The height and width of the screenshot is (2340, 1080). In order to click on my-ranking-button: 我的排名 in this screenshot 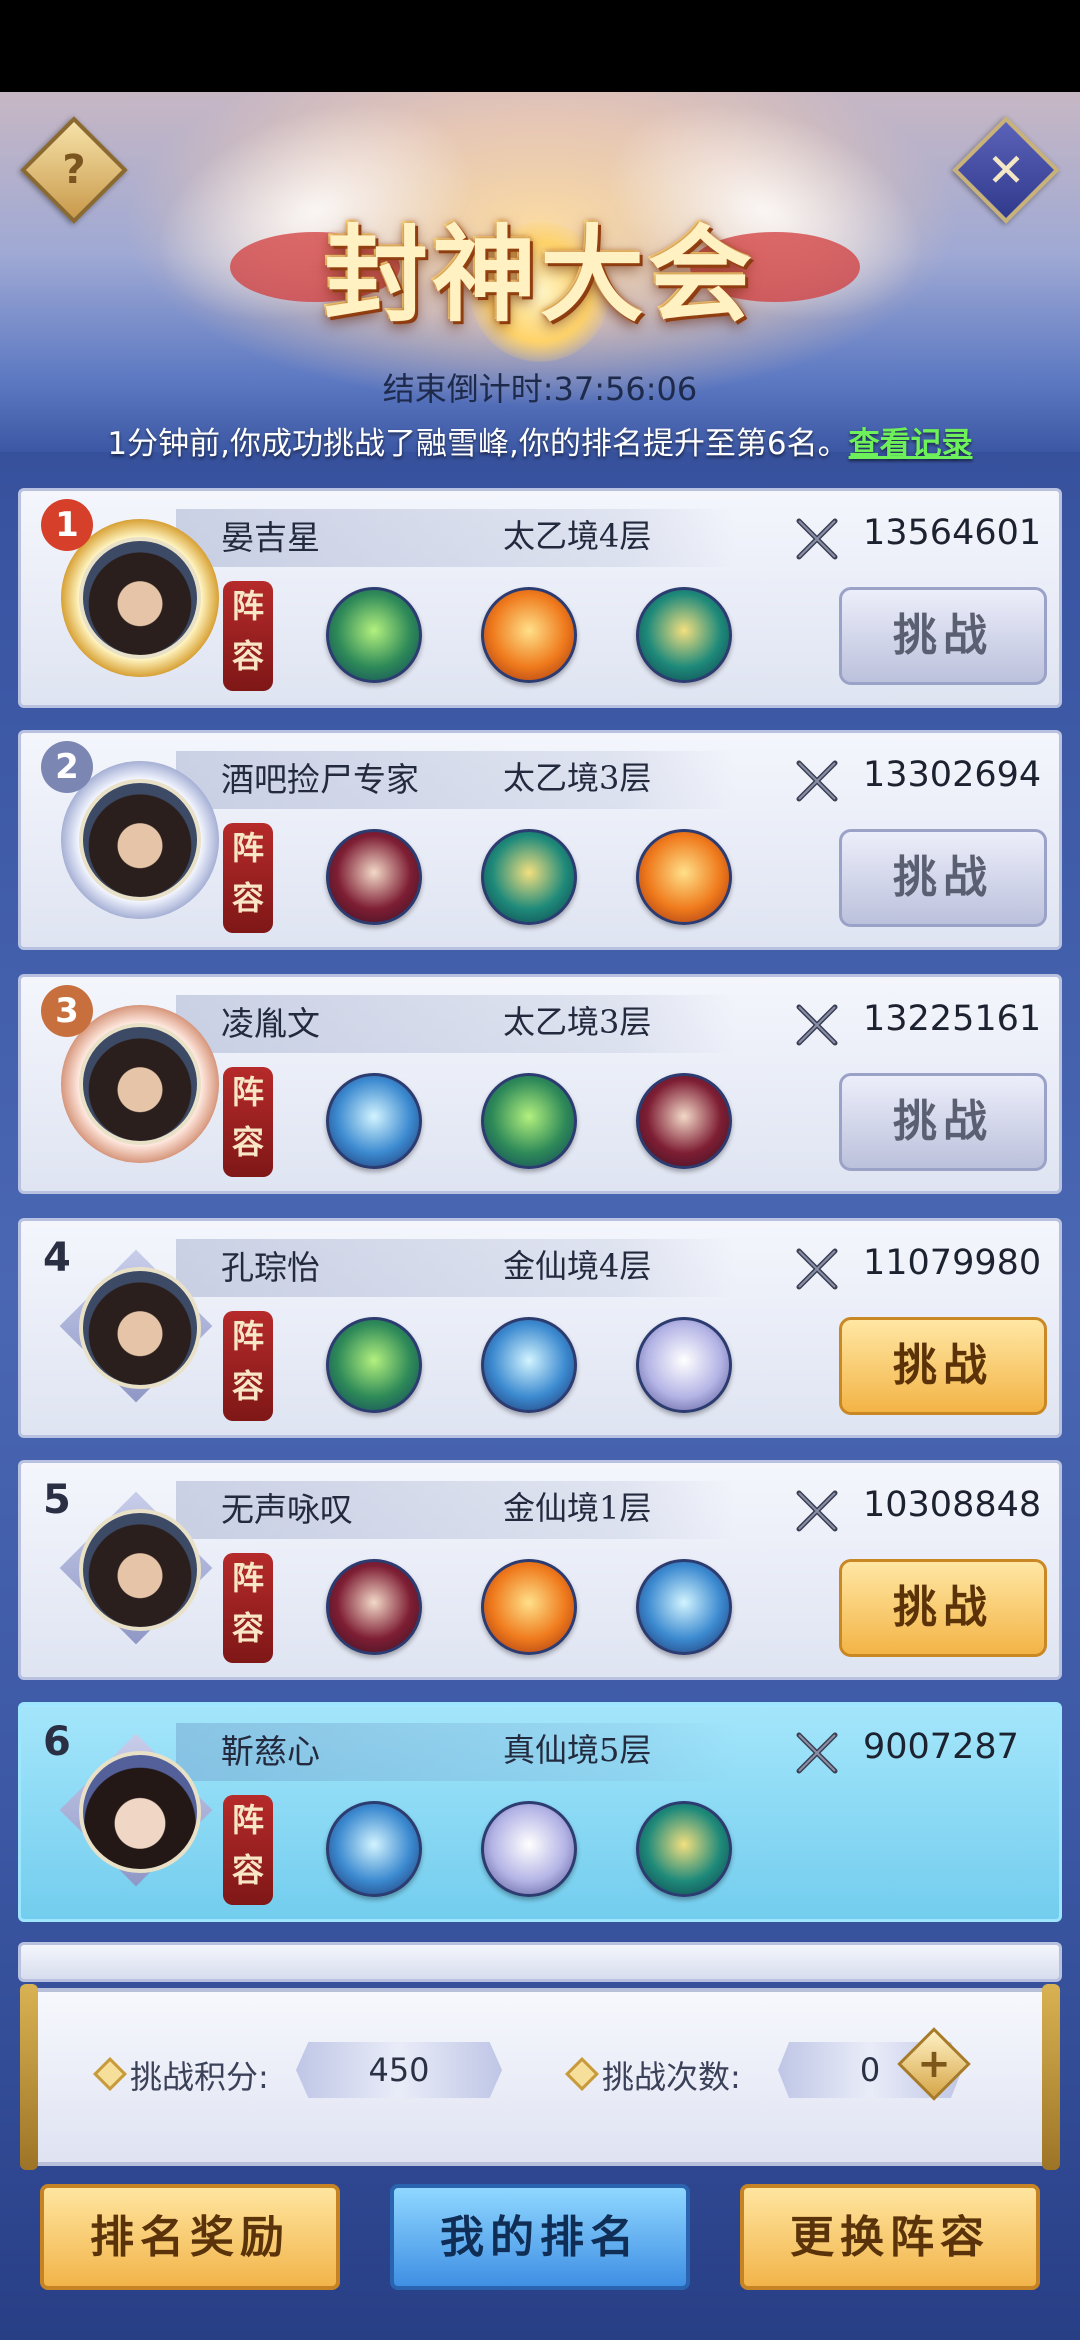, I will do `click(540, 2237)`.